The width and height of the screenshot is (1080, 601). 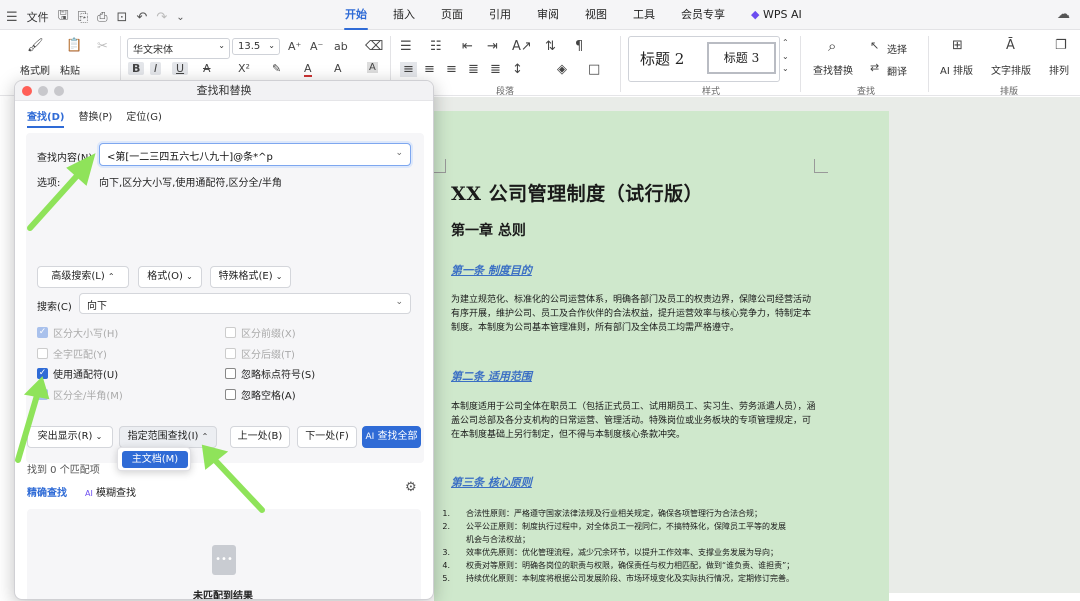 I want to click on grow-font-icon: A⁺, so click(x=294, y=46).